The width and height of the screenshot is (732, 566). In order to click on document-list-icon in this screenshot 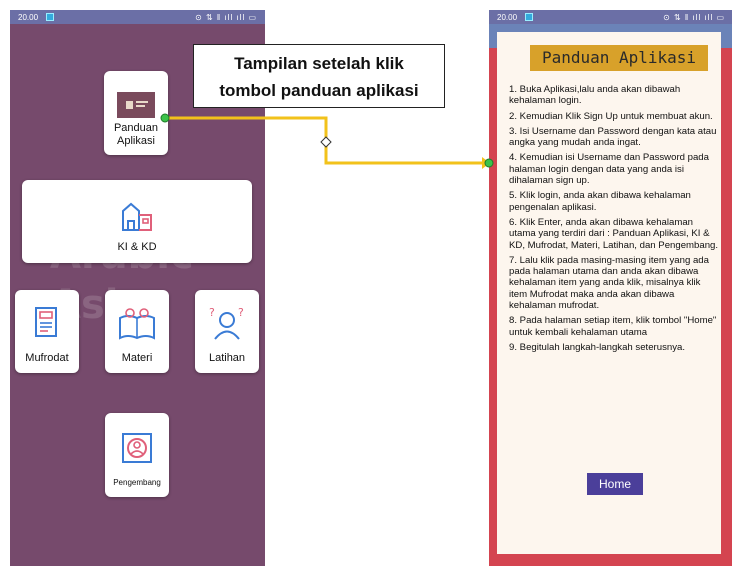, I will do `click(47, 323)`.